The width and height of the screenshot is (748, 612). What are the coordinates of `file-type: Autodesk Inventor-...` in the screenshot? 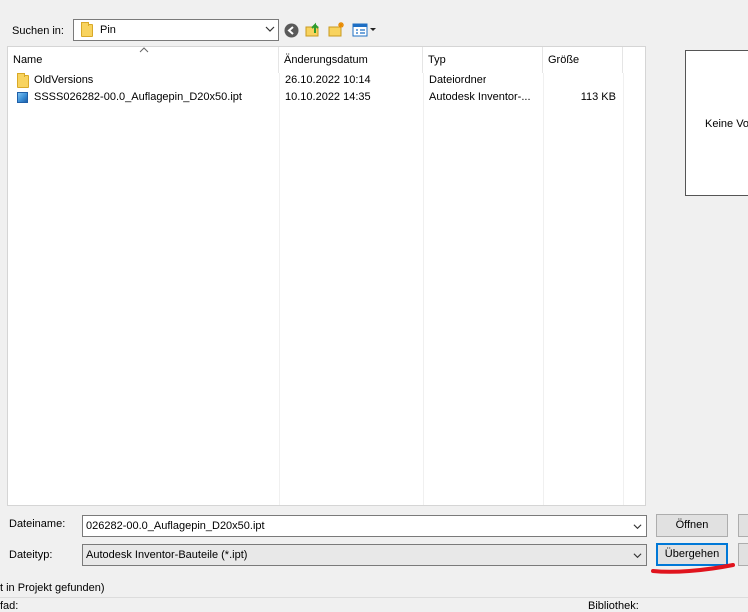 It's located at (480, 97).